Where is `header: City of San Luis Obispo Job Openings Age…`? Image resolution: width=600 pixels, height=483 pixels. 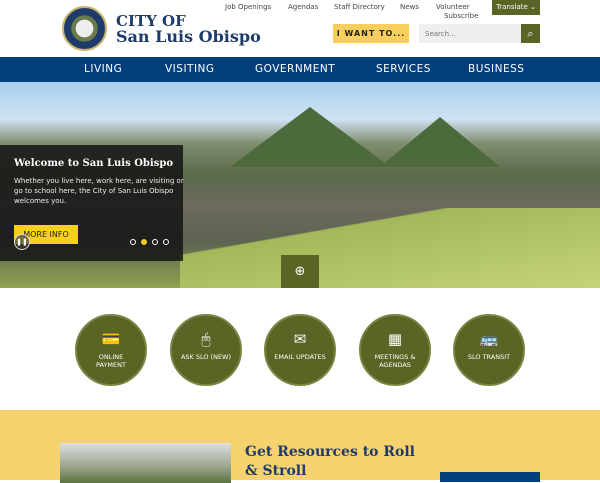
header: City of San Luis Obispo Job Openings Age… is located at coordinates (300, 28).